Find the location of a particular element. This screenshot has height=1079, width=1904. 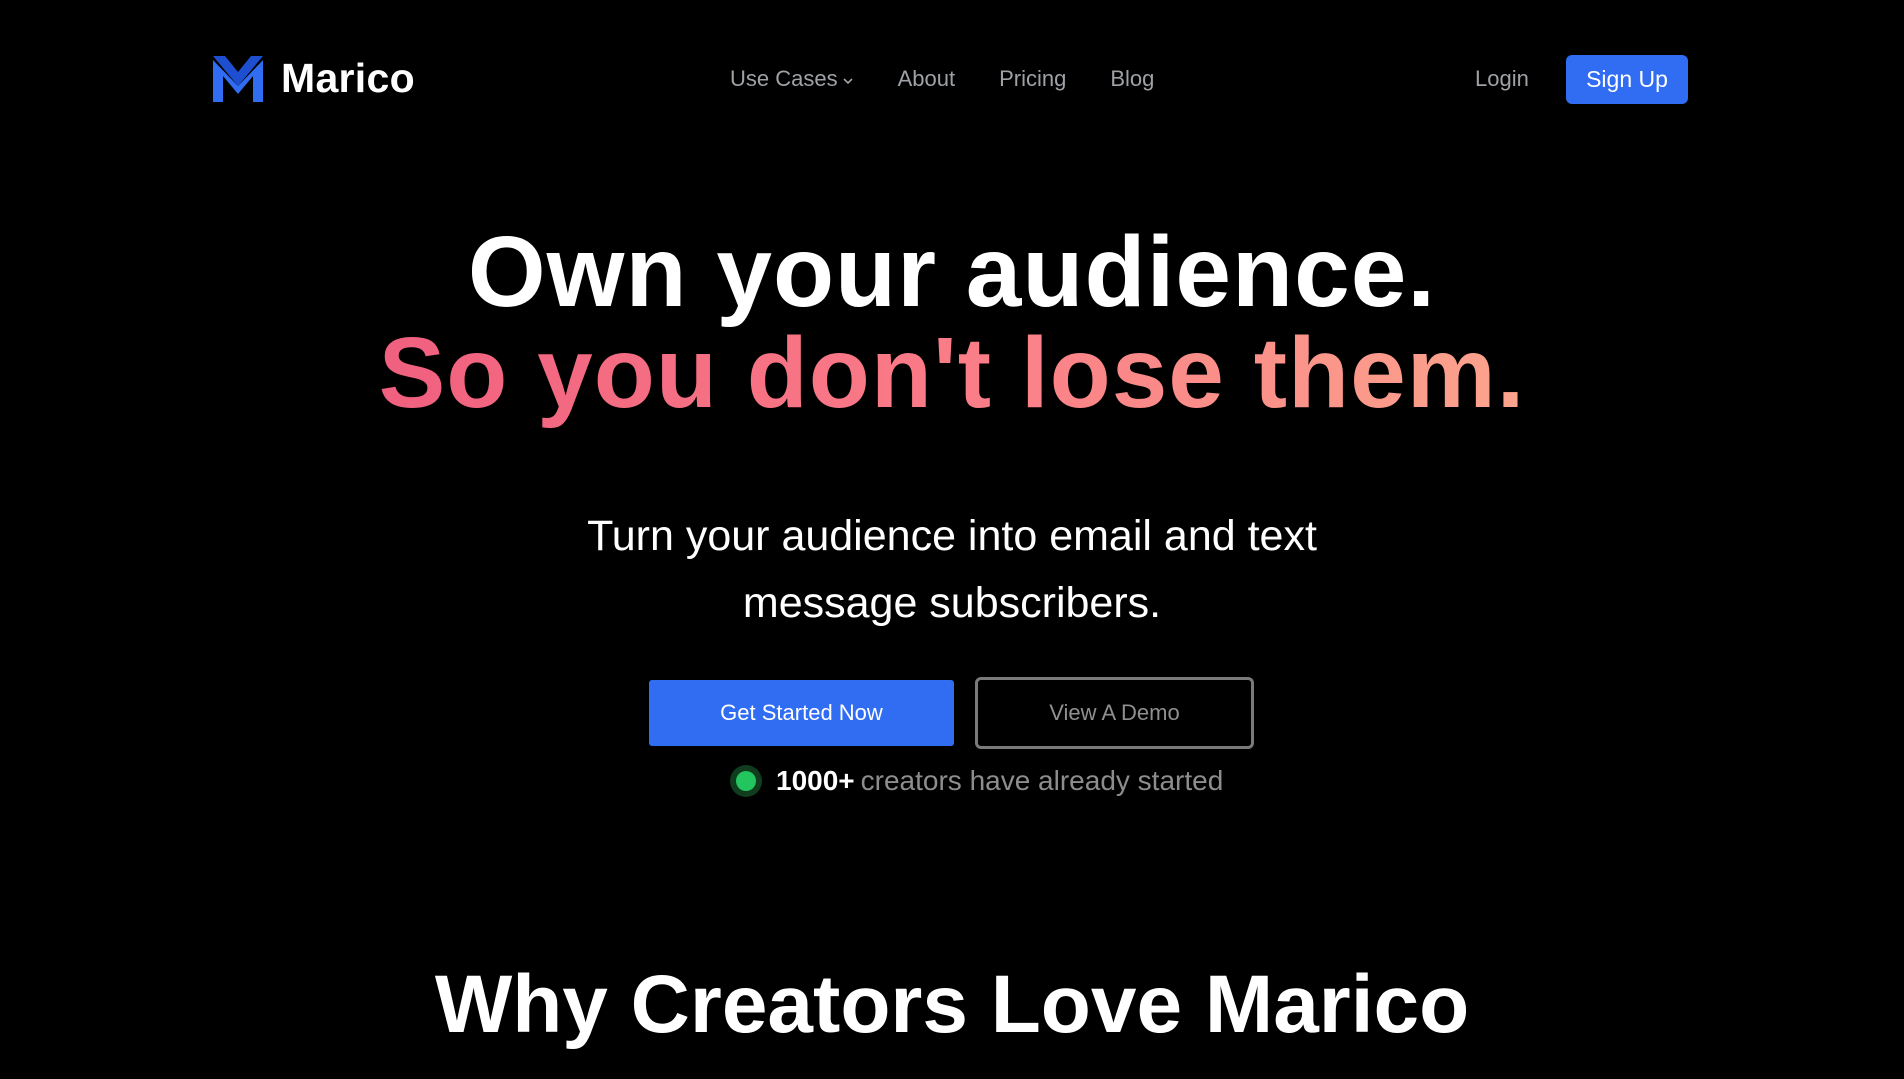

nav-item-label: About is located at coordinates (926, 78).